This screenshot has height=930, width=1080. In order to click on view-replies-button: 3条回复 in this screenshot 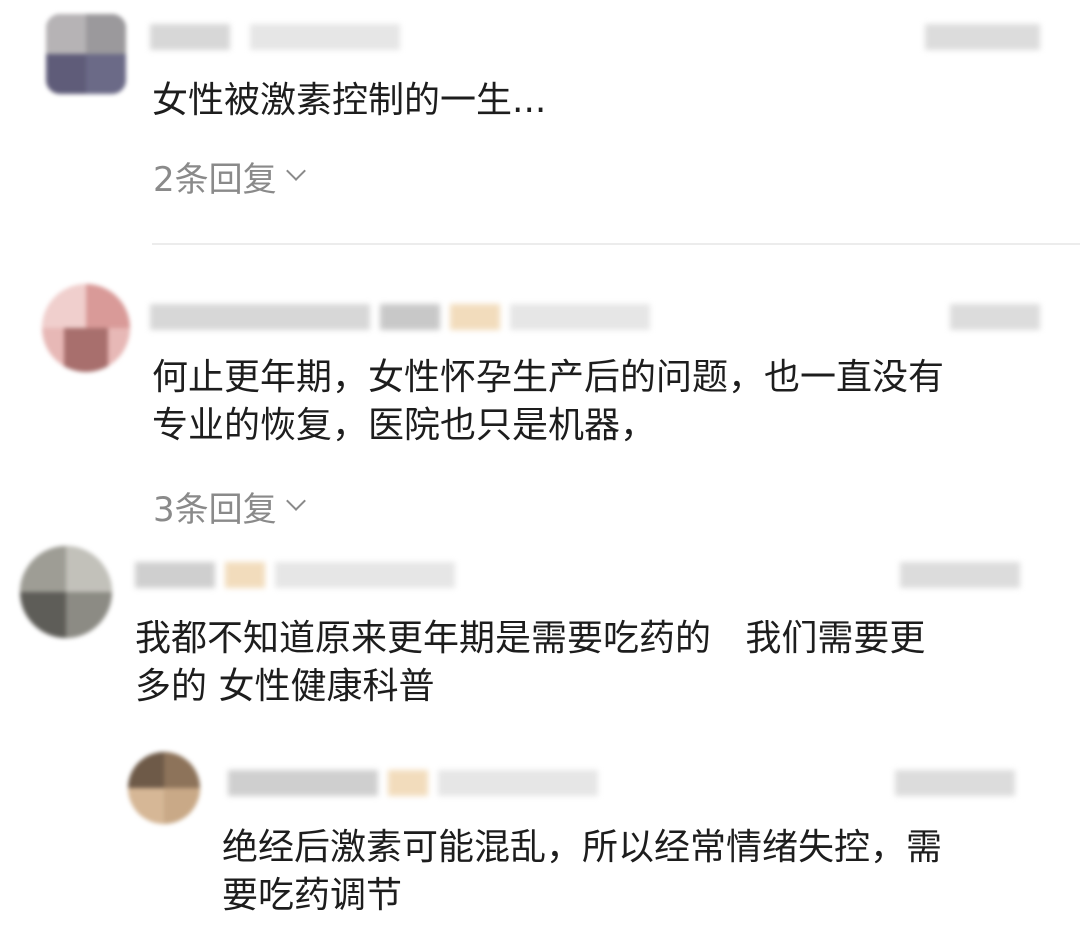, I will do `click(229, 506)`.